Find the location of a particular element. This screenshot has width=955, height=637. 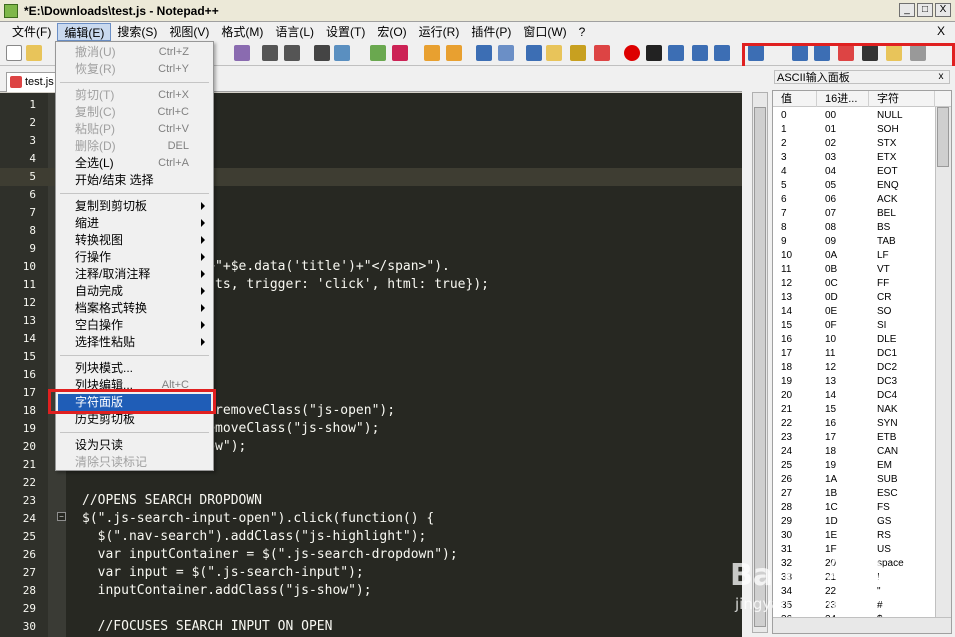

ascii-row: 24 18 CAN is located at coordinates (853, 452).